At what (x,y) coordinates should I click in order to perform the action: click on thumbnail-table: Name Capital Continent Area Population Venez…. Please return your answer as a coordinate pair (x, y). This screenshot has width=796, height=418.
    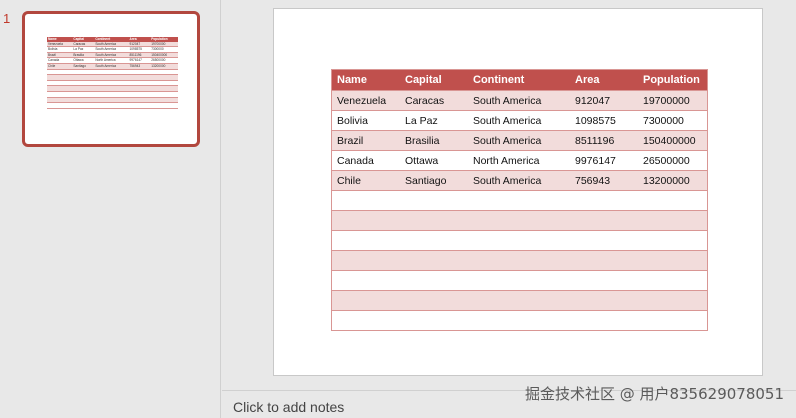
    Looking at the image, I should click on (112, 73).